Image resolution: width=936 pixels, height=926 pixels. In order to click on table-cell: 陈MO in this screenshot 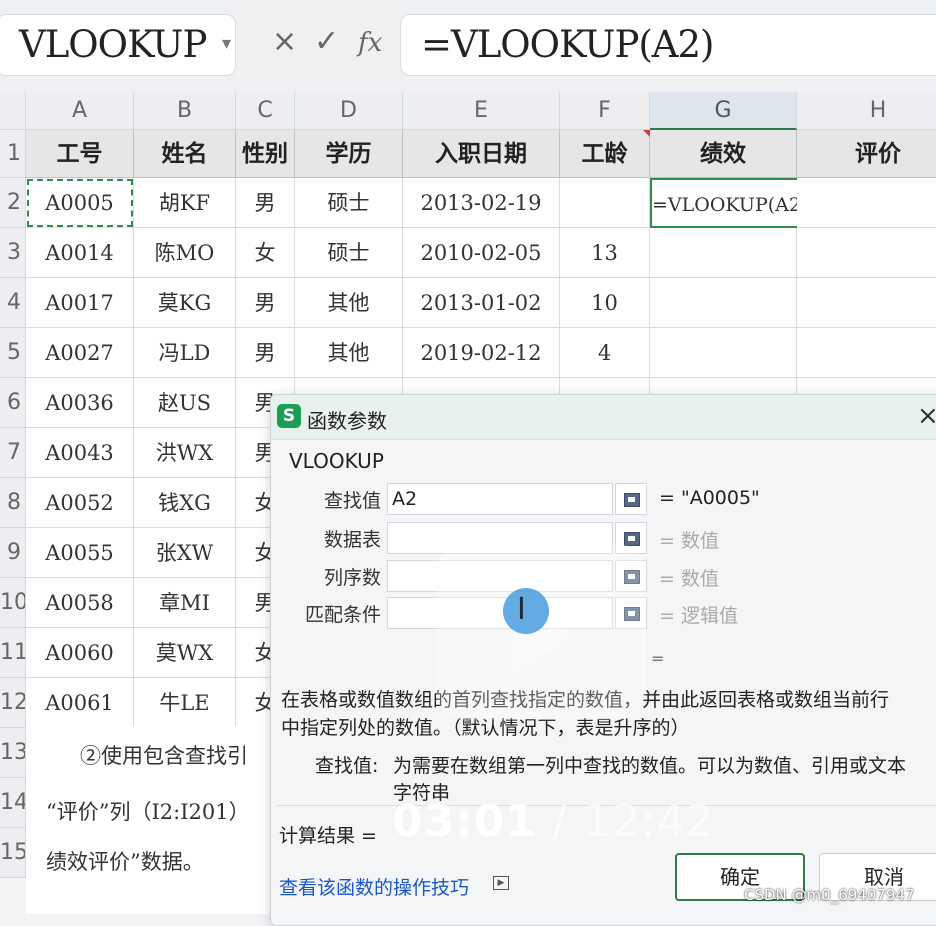, I will do `click(185, 253)`.